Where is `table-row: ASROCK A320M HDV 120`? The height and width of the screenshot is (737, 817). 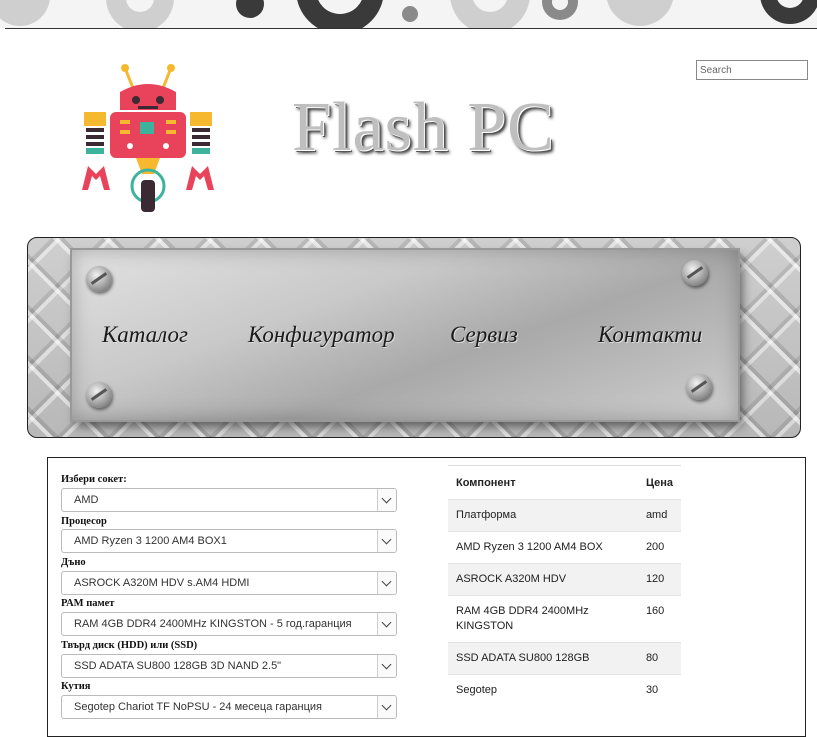
table-row: ASROCK A320M HDV 120 is located at coordinates (564, 579).